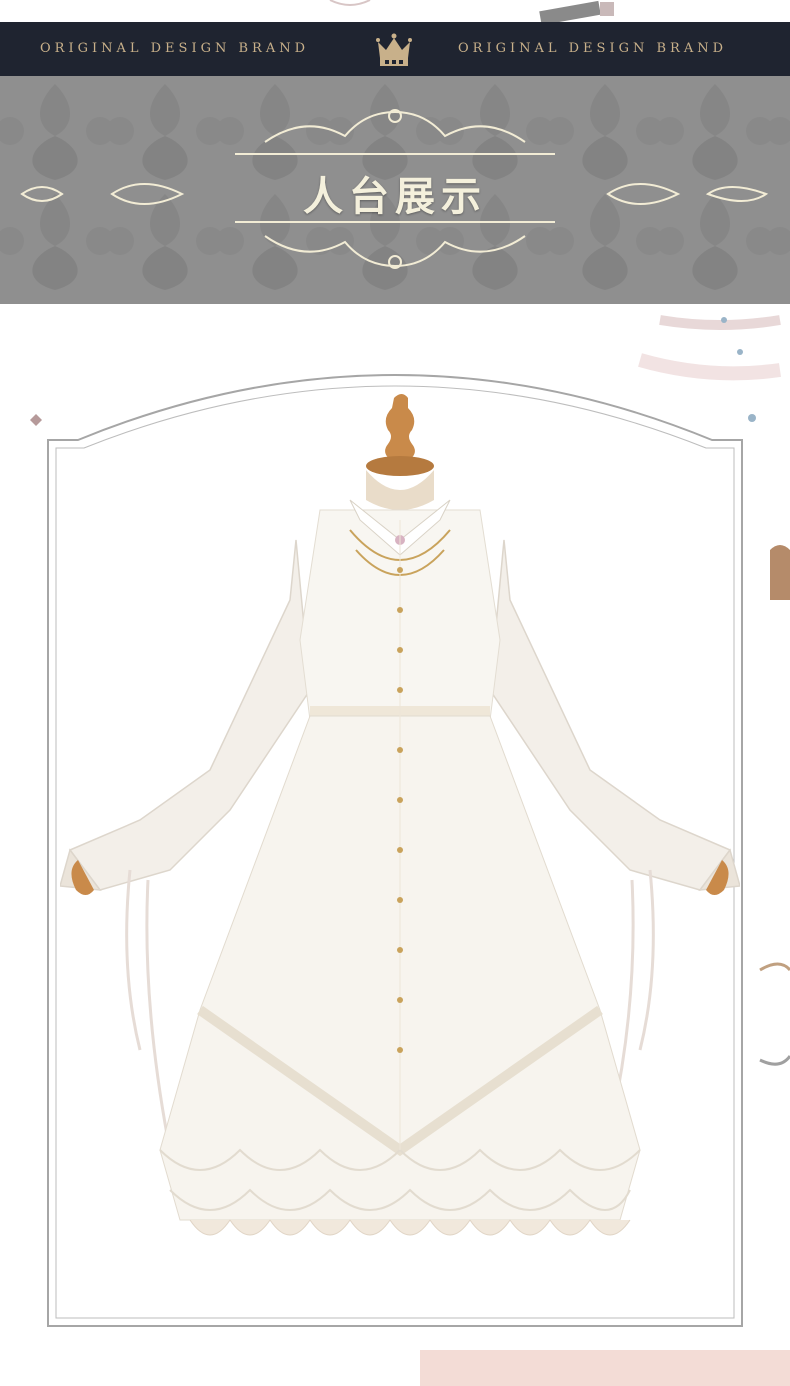 This screenshot has width=790, height=1386. I want to click on crown-icon, so click(394, 49).